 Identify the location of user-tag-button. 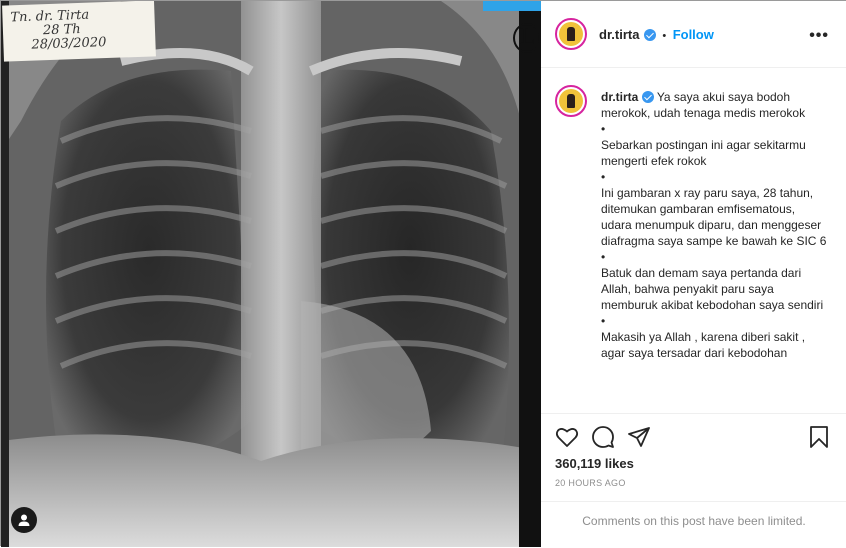
(24, 520).